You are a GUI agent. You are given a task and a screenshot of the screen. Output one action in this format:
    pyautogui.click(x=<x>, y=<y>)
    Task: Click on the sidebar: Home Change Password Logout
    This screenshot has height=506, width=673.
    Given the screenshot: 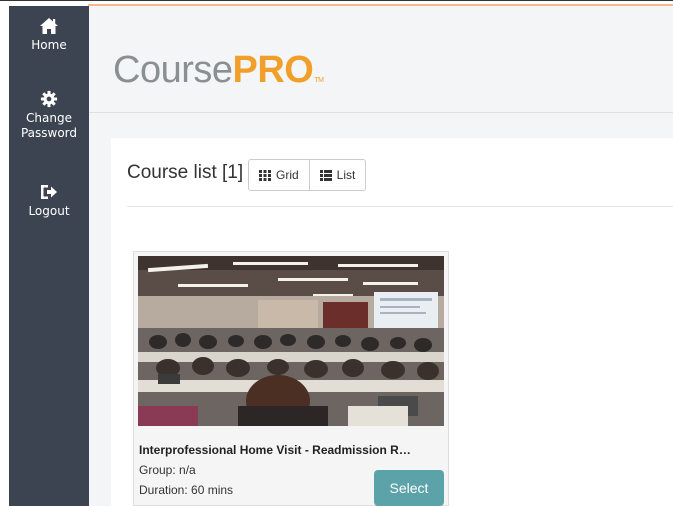 What is the action you would take?
    pyautogui.click(x=49, y=256)
    